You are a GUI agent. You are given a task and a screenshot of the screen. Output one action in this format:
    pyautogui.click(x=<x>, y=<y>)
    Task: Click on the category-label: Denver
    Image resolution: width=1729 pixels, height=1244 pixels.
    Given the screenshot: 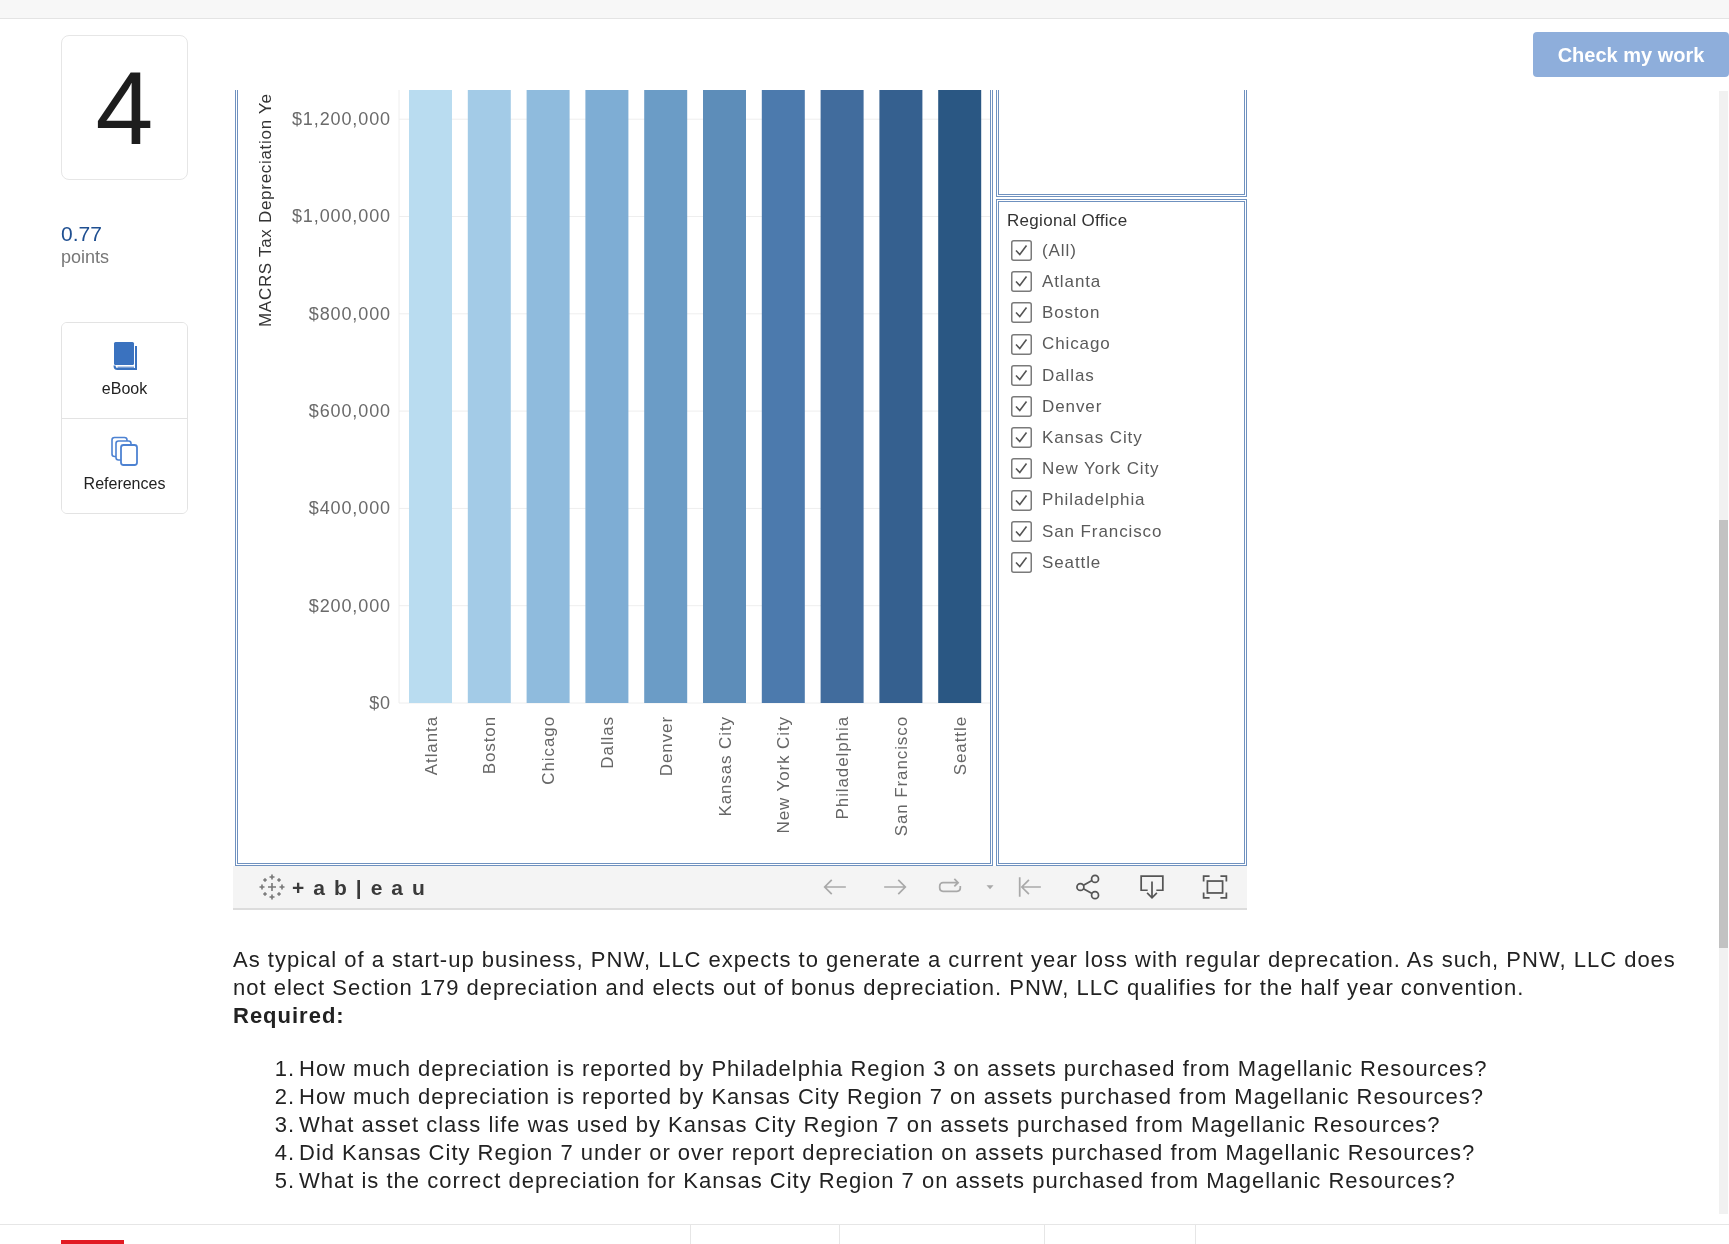 What is the action you would take?
    pyautogui.click(x=666, y=746)
    